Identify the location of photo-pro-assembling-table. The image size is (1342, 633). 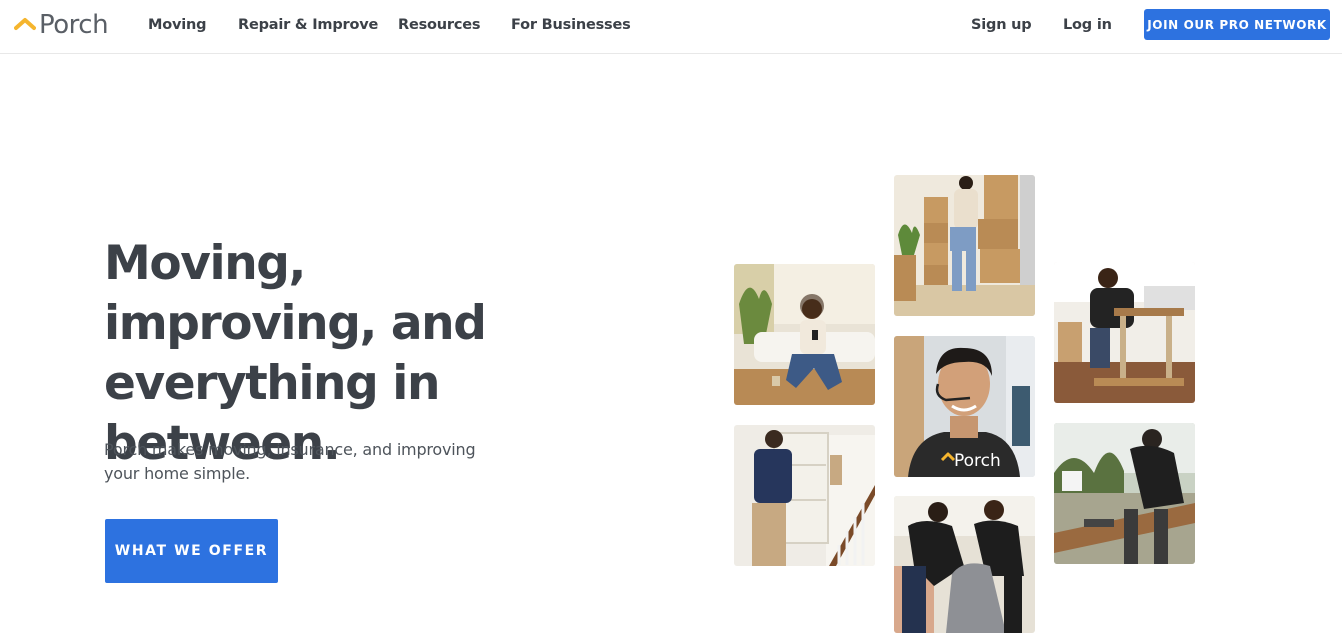
(1124, 332).